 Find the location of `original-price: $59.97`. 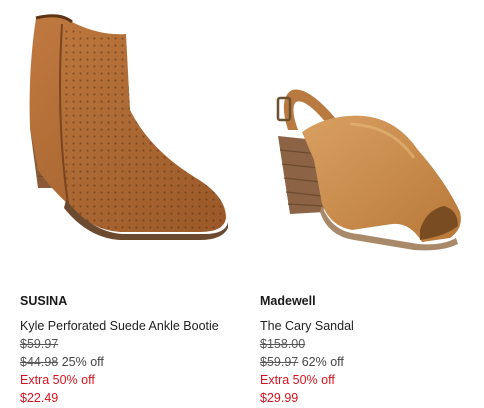

original-price: $59.97 is located at coordinates (39, 344).